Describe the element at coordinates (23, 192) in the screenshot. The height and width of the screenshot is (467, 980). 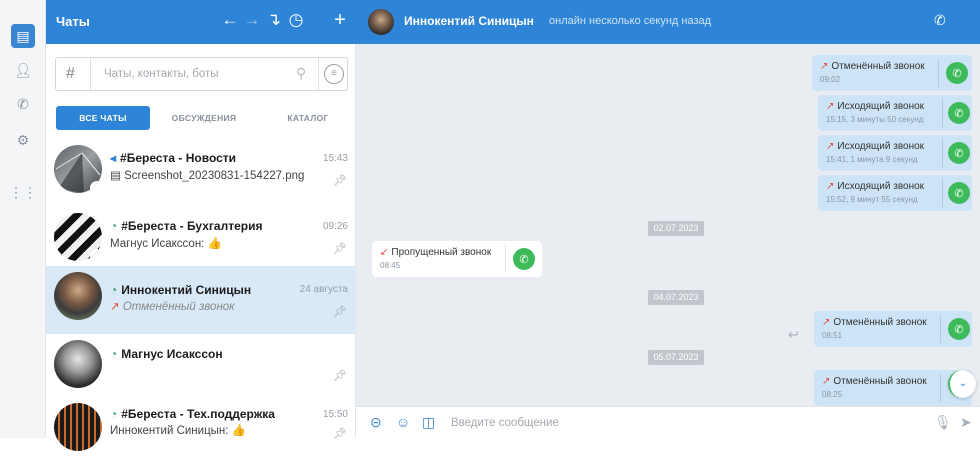
I see `apps-grid-icon: ⋮⋮` at that location.